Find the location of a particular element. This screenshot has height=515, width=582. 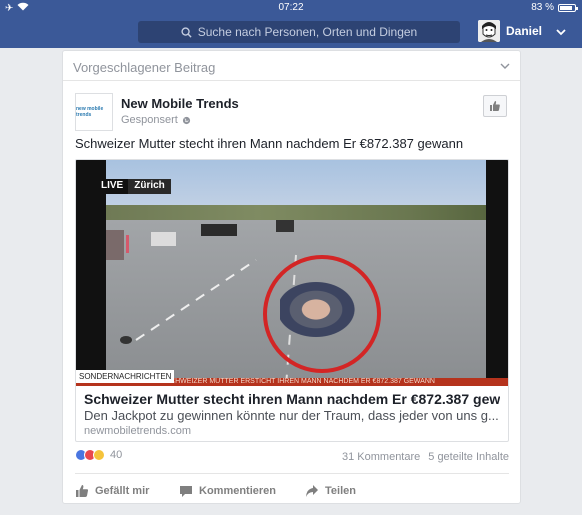

haha-reaction-icon is located at coordinates (99, 455).